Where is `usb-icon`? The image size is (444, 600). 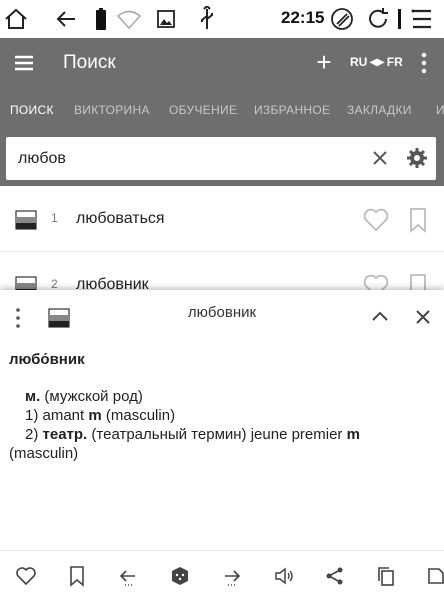
usb-icon is located at coordinates (207, 19).